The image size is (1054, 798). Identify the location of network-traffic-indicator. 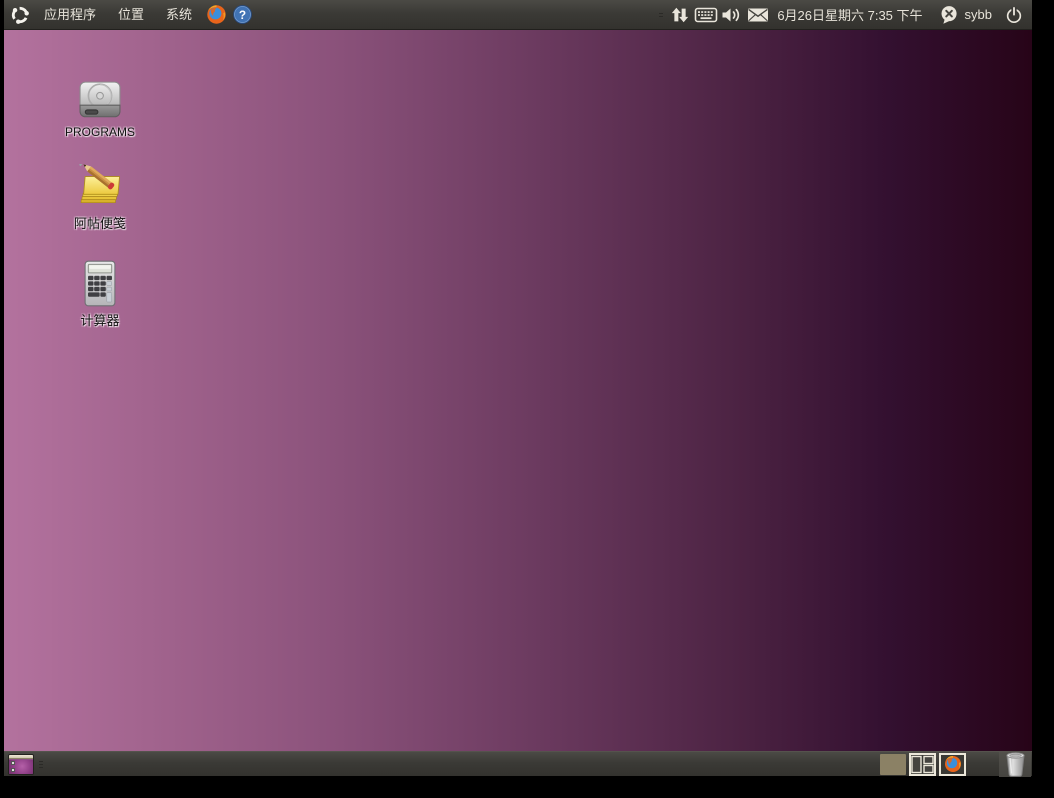
(680, 15).